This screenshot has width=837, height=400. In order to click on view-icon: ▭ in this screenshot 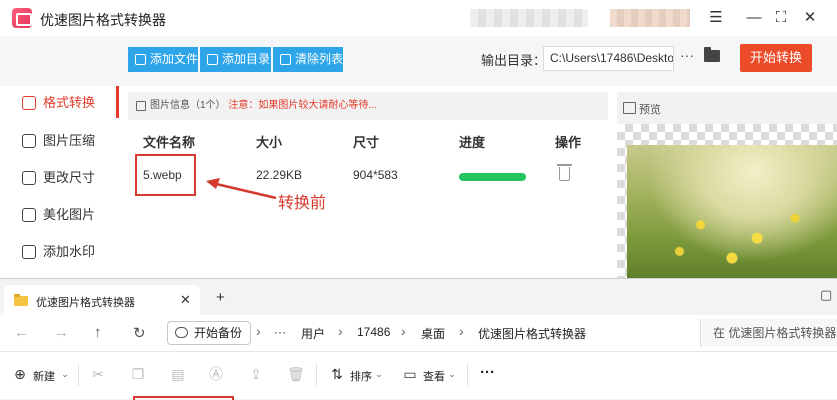, I will do `click(410, 374)`.